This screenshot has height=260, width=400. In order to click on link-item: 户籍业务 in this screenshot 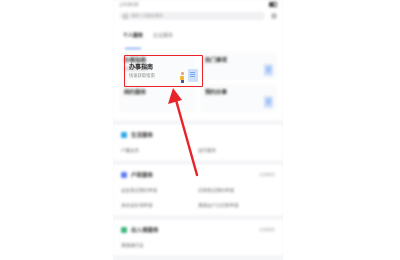, I will do `click(159, 151)`.